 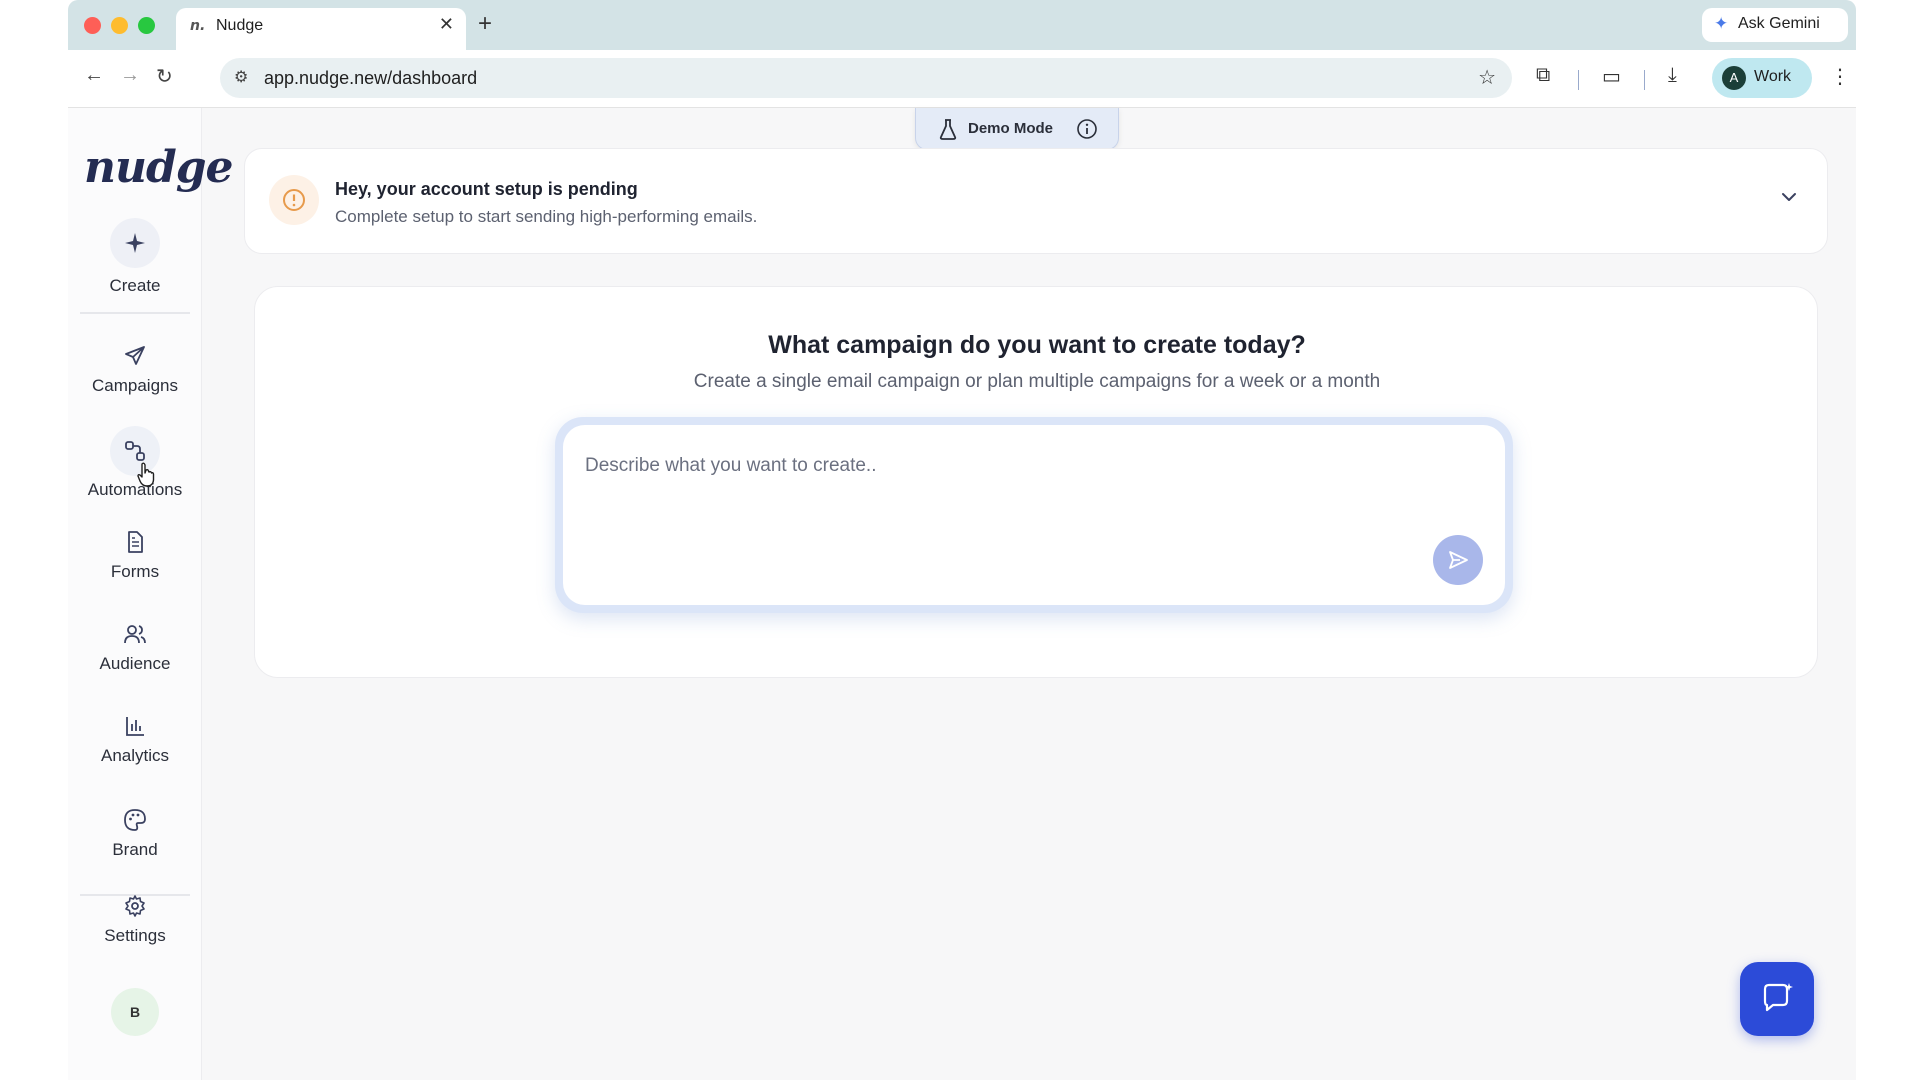 I want to click on sidebar-item-automations: Automations, so click(x=135, y=463).